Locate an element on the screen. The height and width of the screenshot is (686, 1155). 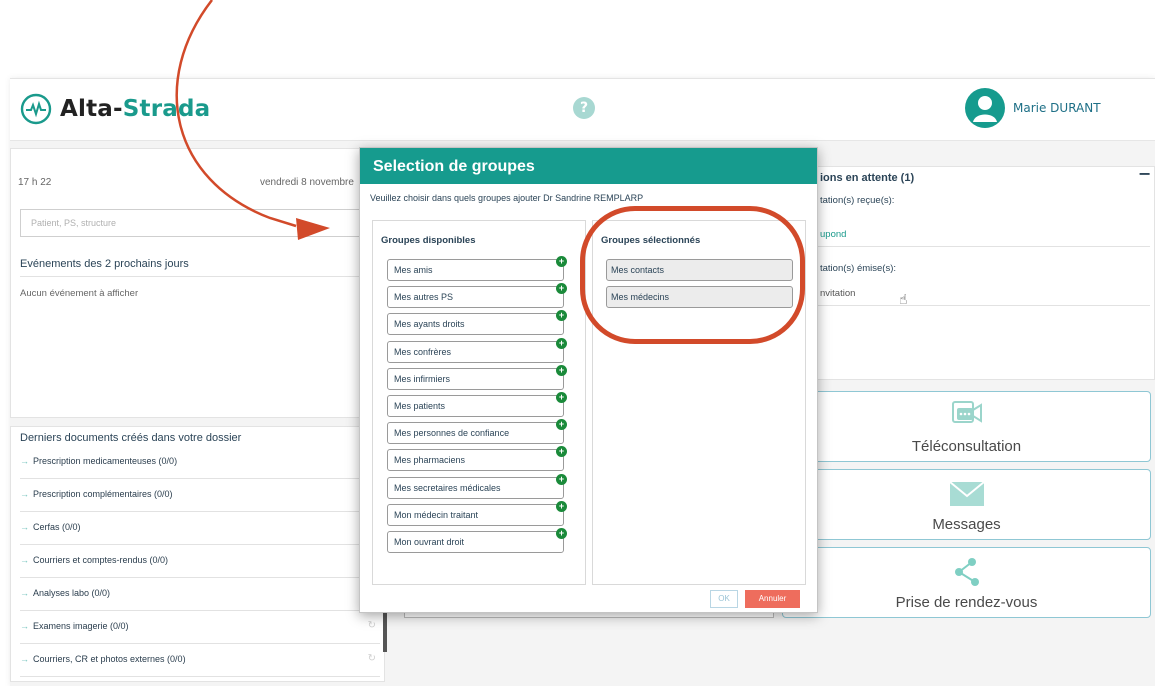
clock-panel is located at coordinates (197, 283).